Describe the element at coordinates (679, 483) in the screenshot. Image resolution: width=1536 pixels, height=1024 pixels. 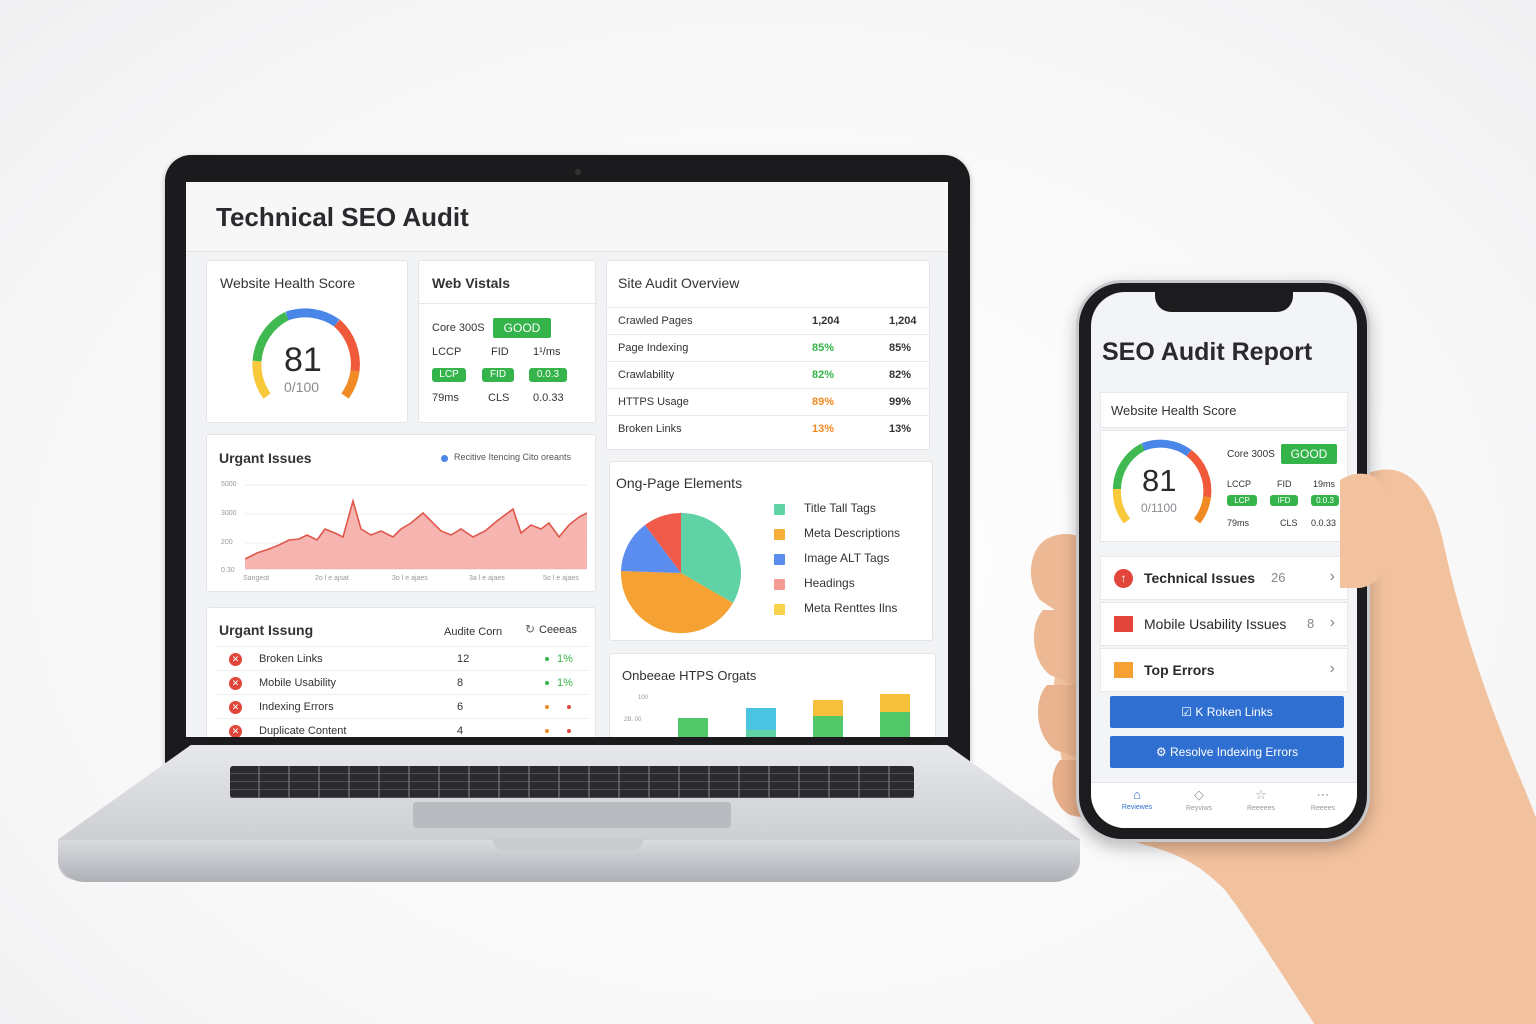
I see `onpage-title: Ong-Page Elements` at that location.